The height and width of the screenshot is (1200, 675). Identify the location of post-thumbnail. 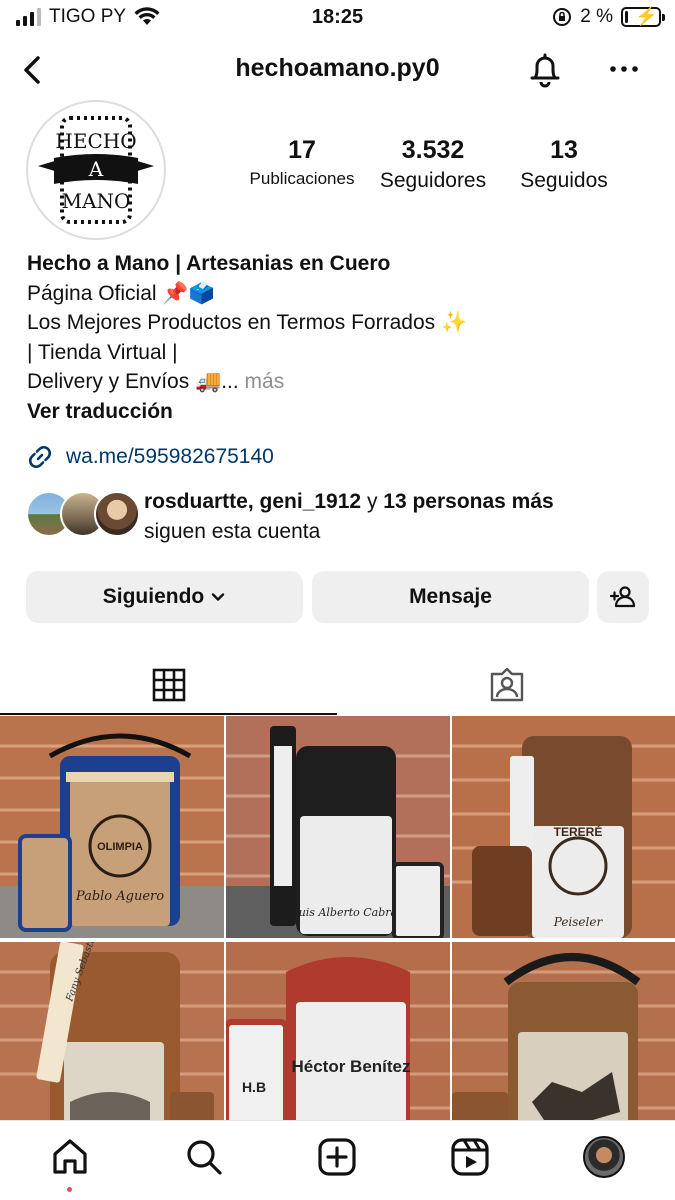
(563, 1031).